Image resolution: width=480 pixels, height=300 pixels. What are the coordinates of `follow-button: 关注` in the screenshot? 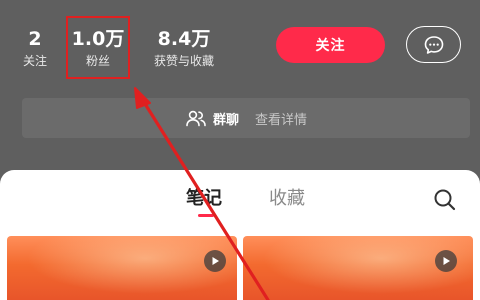 It's located at (330, 45).